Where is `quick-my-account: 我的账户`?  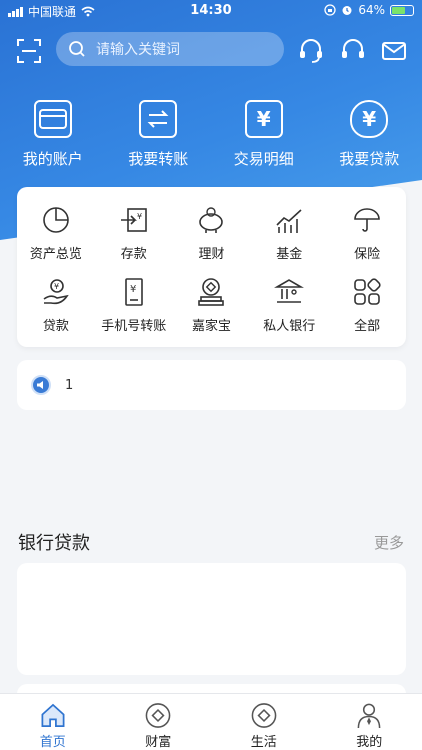
quick-my-account: 我的账户 is located at coordinates (53, 140).